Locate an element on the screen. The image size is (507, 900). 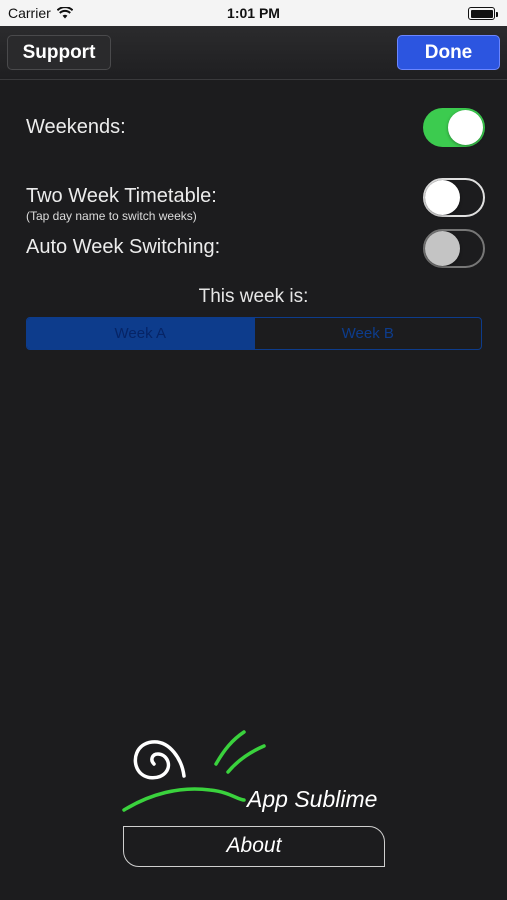
battery-icon is located at coordinates (483, 13).